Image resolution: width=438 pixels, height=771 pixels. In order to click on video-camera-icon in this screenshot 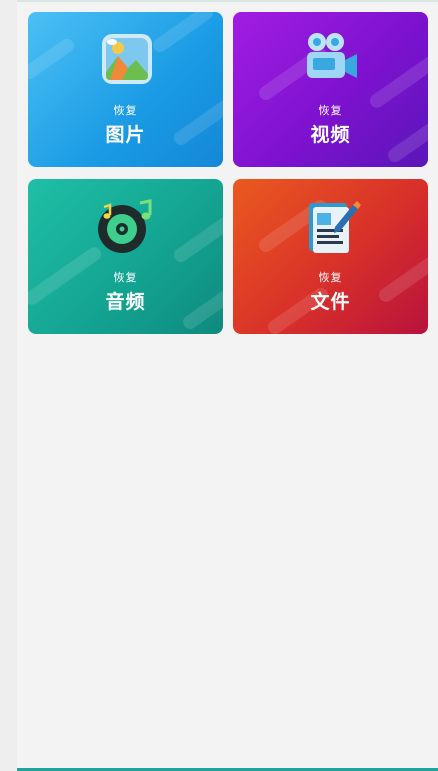, I will do `click(331, 55)`.